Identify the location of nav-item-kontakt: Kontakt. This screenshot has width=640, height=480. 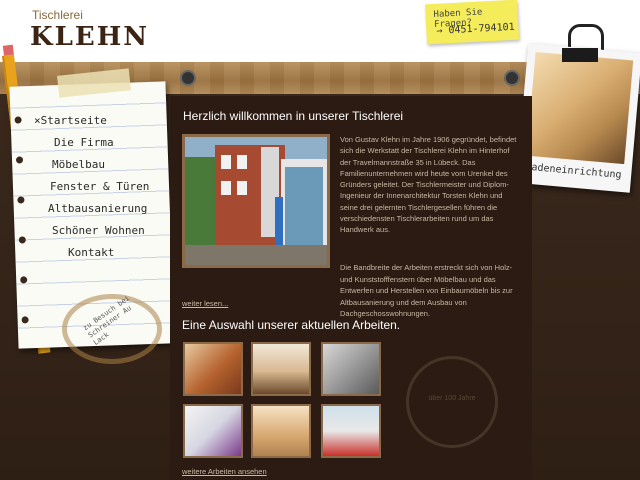
(104, 257).